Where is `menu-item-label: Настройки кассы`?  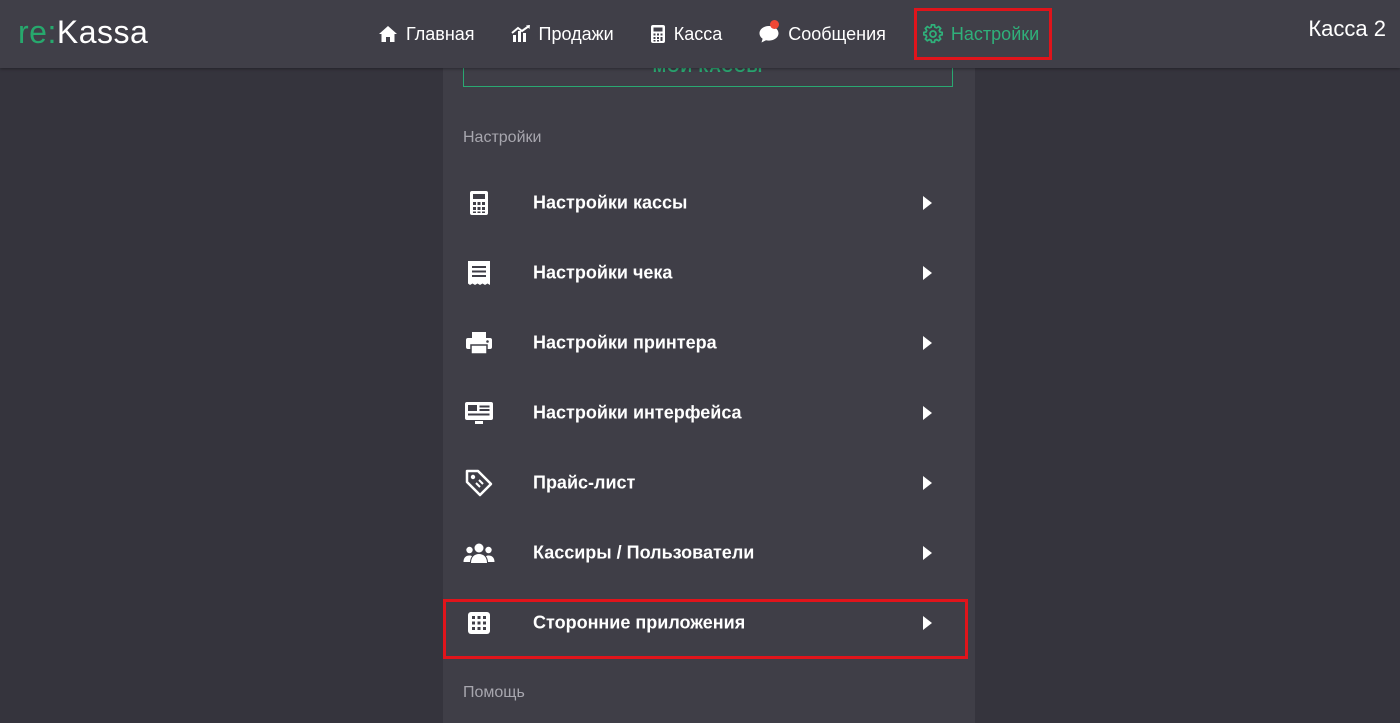 menu-item-label: Настройки кассы is located at coordinates (610, 202).